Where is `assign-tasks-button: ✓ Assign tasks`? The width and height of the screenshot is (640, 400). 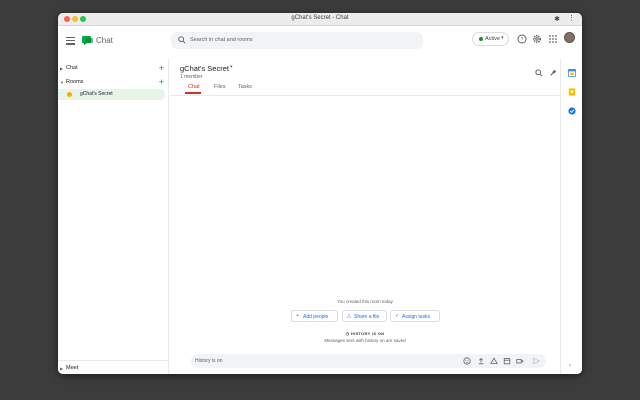 assign-tasks-button: ✓ Assign tasks is located at coordinates (415, 316).